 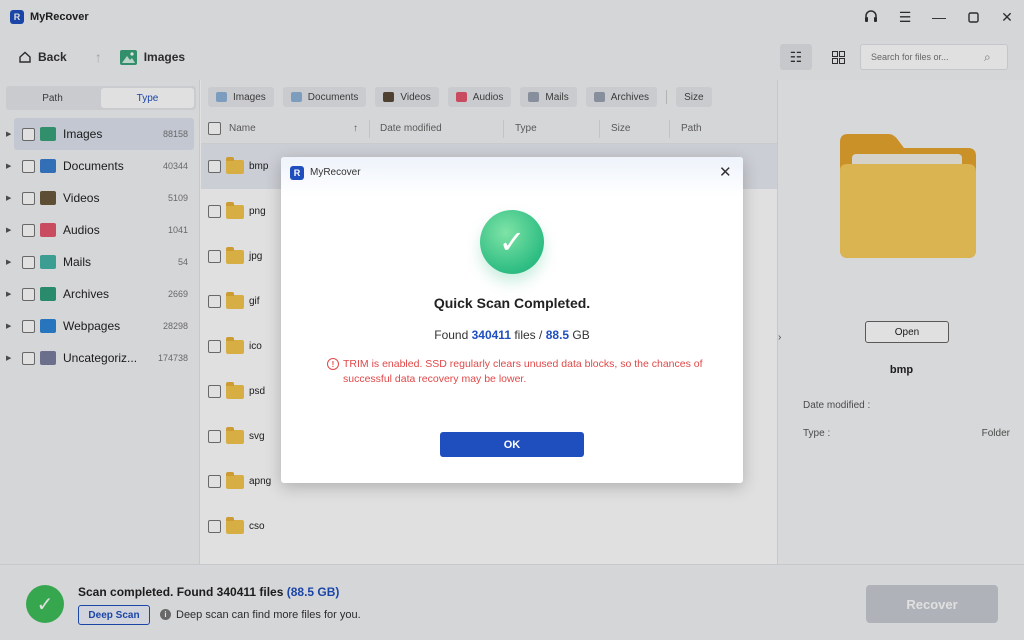 What do you see at coordinates (451, 335) in the screenshot?
I see `found-prefix: Found` at bounding box center [451, 335].